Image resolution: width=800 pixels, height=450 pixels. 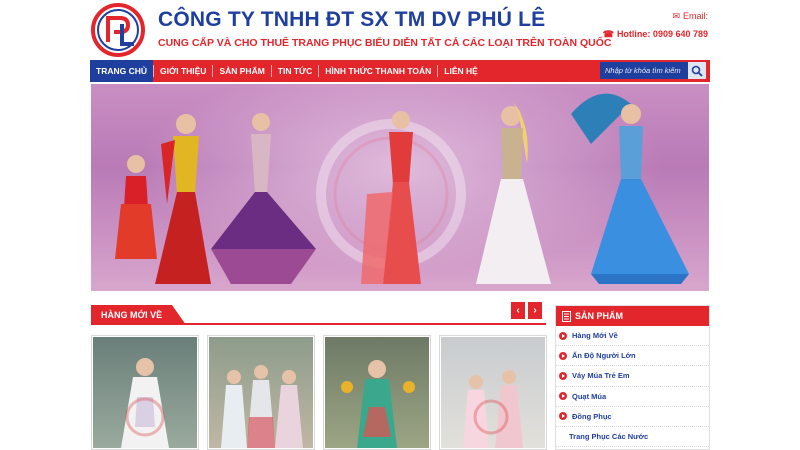 I want to click on sidebar-item-label: Hàng Mới Về, so click(x=595, y=336).